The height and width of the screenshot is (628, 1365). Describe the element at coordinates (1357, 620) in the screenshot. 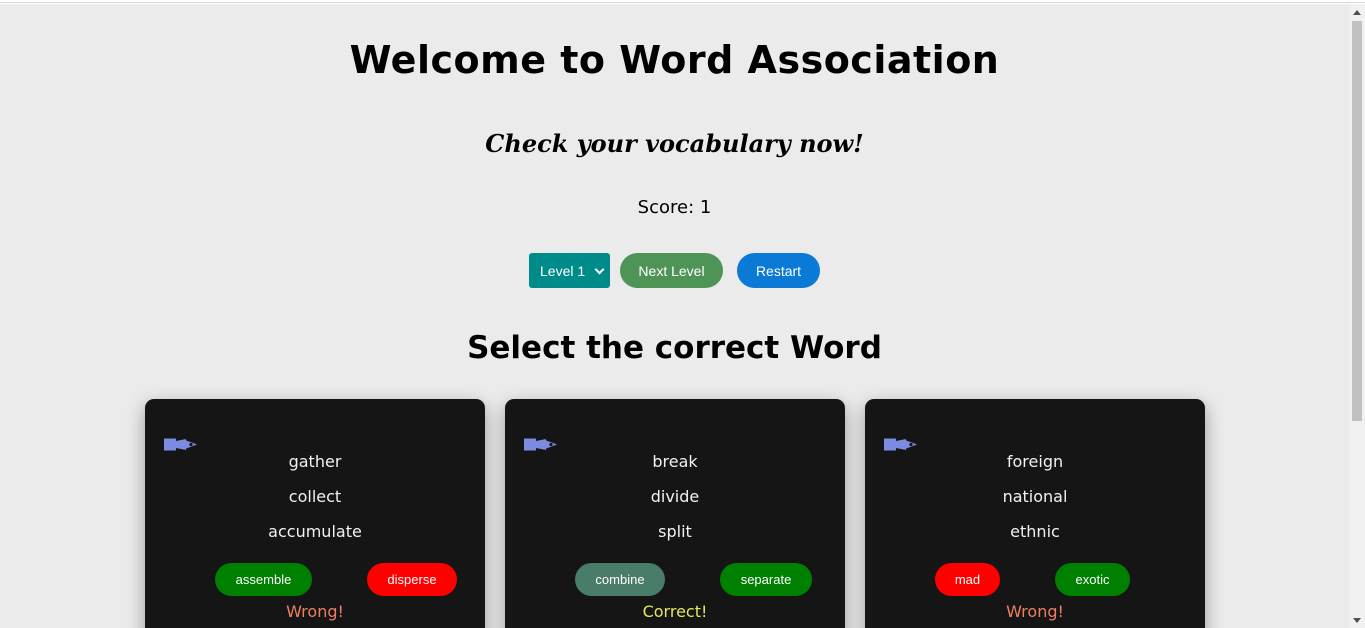

I see `scroll-down-arrow` at that location.